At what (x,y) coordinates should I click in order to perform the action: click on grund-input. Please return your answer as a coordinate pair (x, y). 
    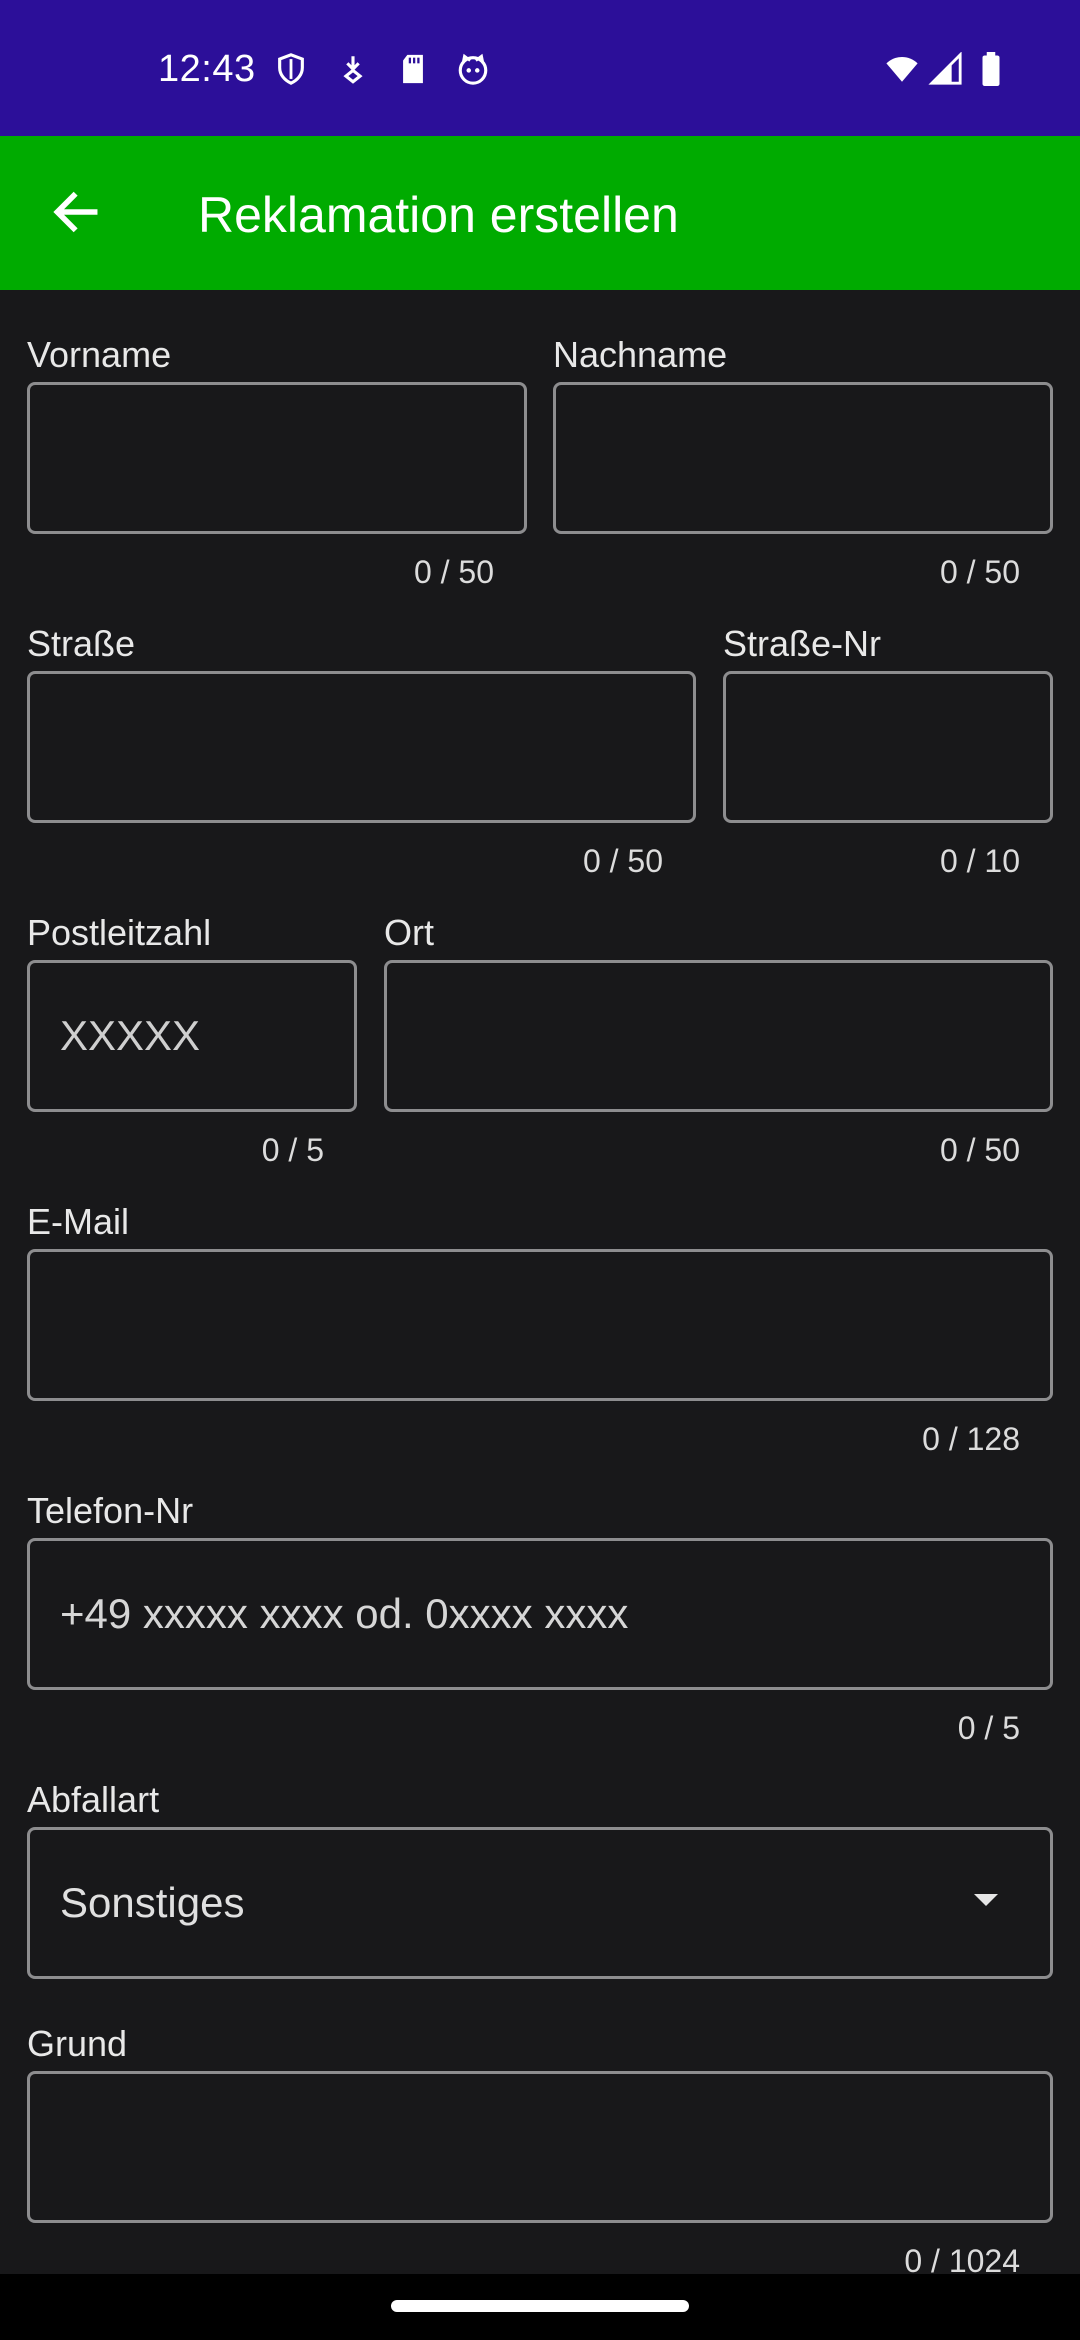
    Looking at the image, I should click on (540, 2147).